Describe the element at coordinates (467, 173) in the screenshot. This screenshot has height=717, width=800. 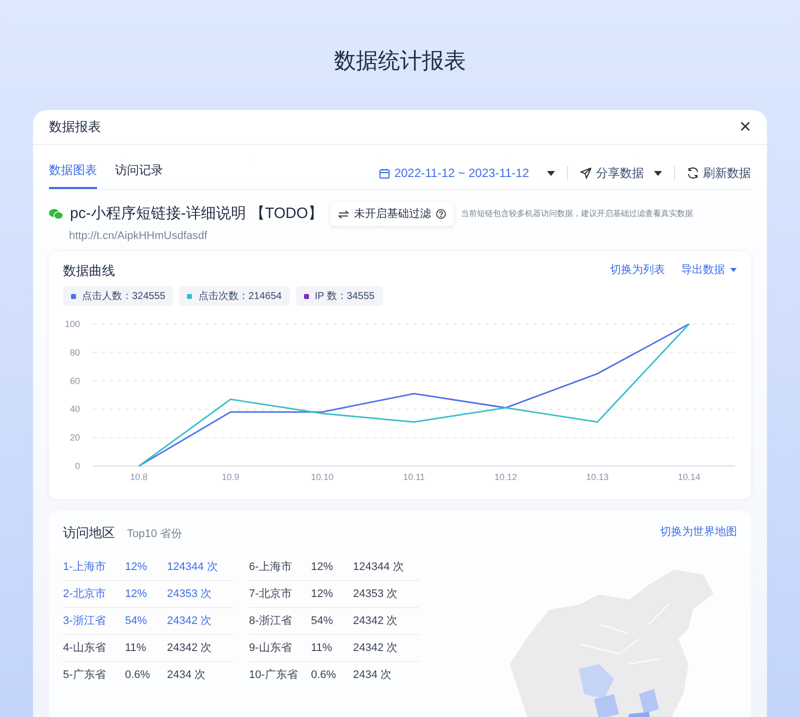
I see `date-range-picker: 2022-11-12 ~ 2023-11-12` at that location.